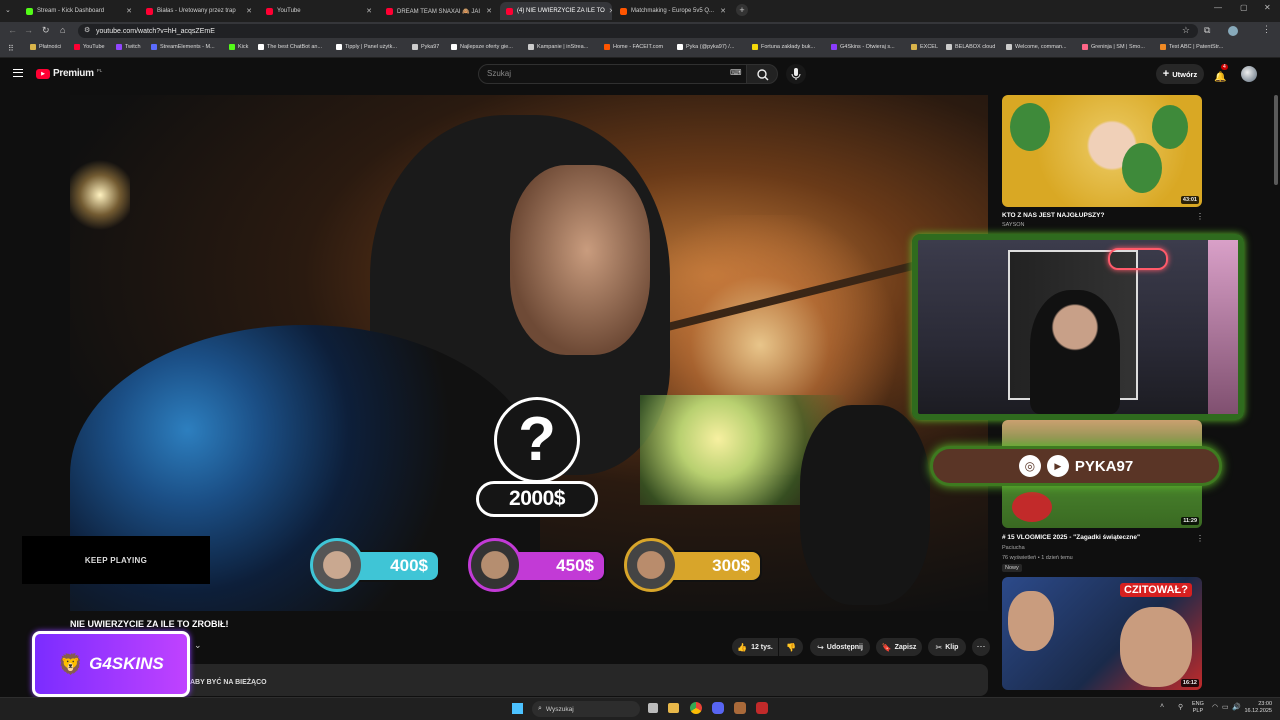  I want to click on browser-tab: YouTube ✕, so click(319, 11).